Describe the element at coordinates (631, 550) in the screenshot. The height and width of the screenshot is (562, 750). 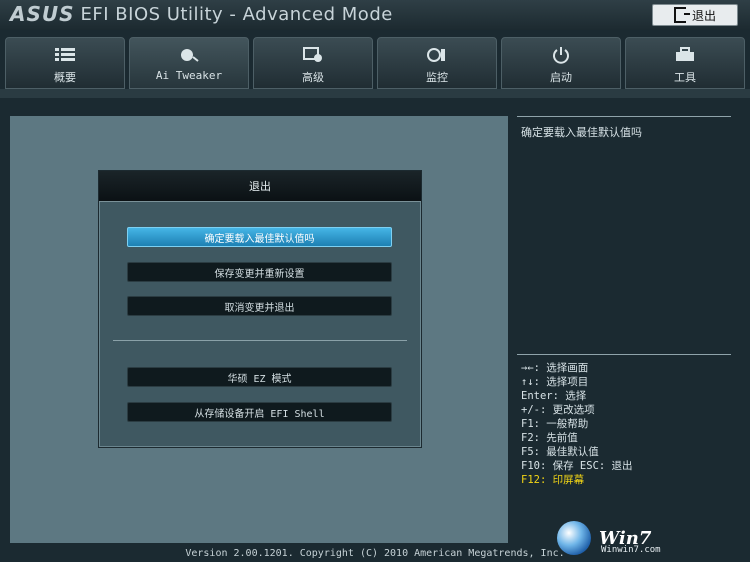
I see `watermark-site: Winwin7.com` at that location.